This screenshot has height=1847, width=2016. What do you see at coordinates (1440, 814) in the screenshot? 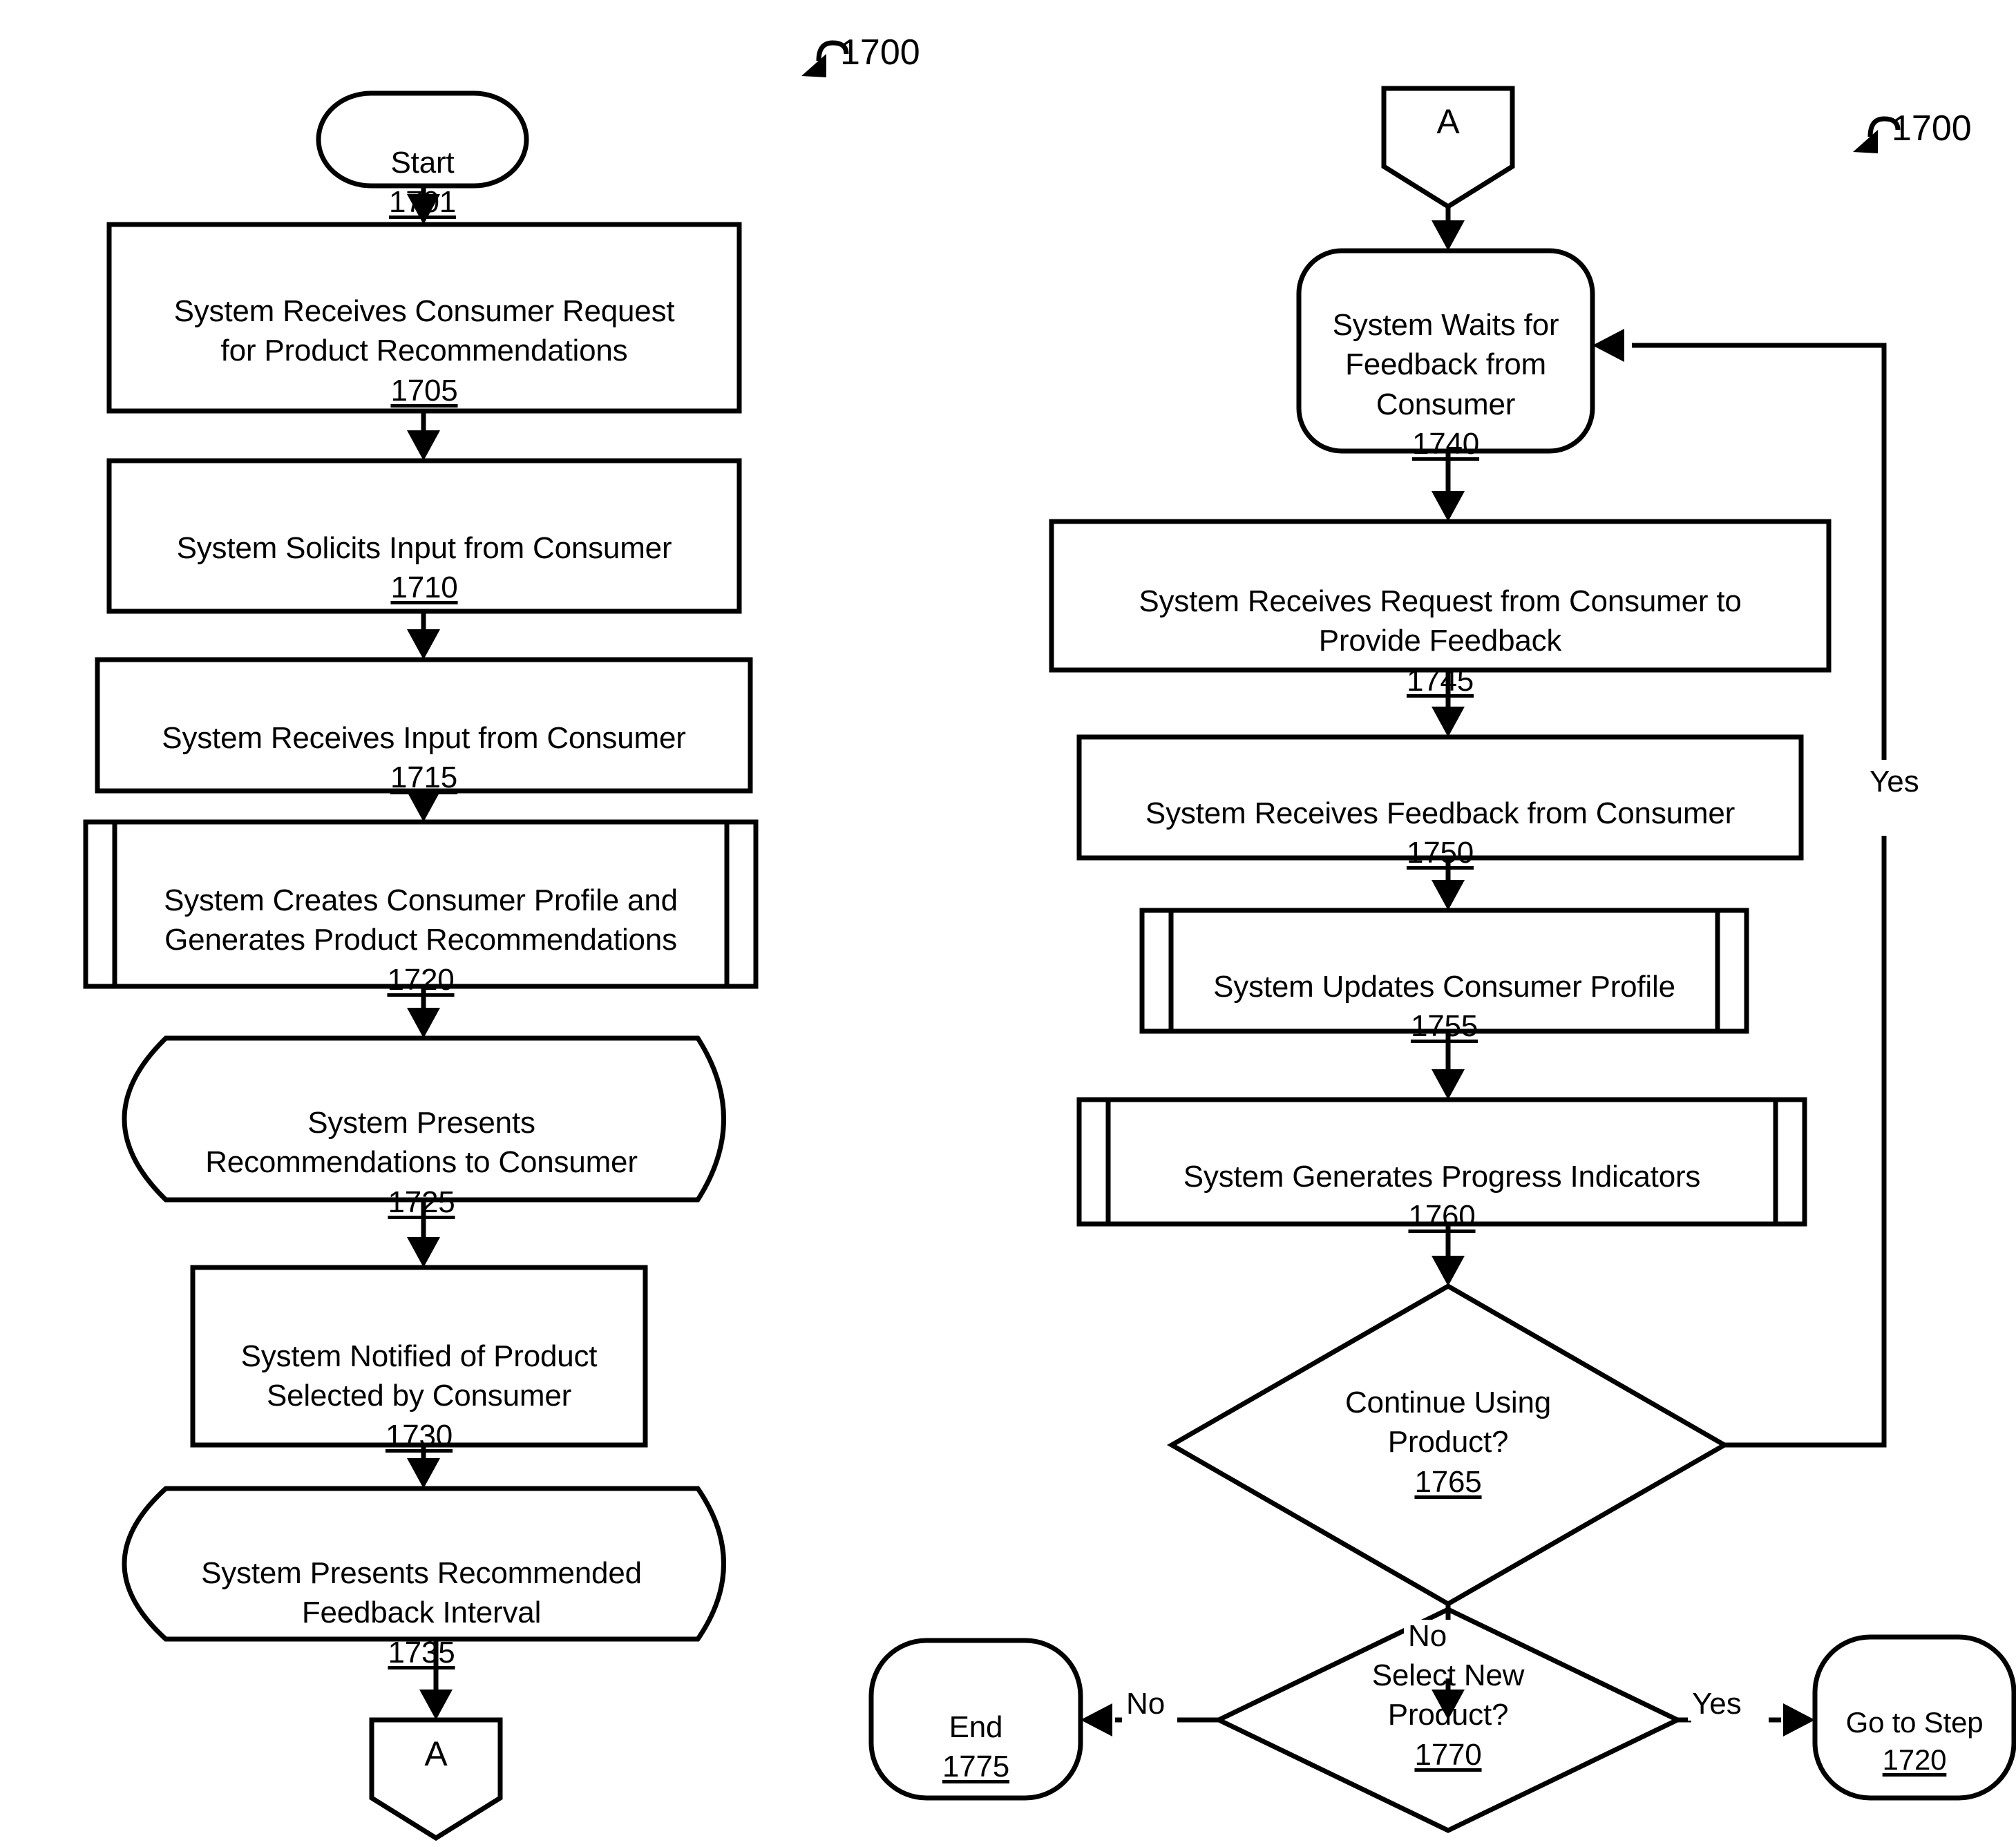
I see `label-process-1750-text: System Receives Feedback from Consumer` at bounding box center [1440, 814].